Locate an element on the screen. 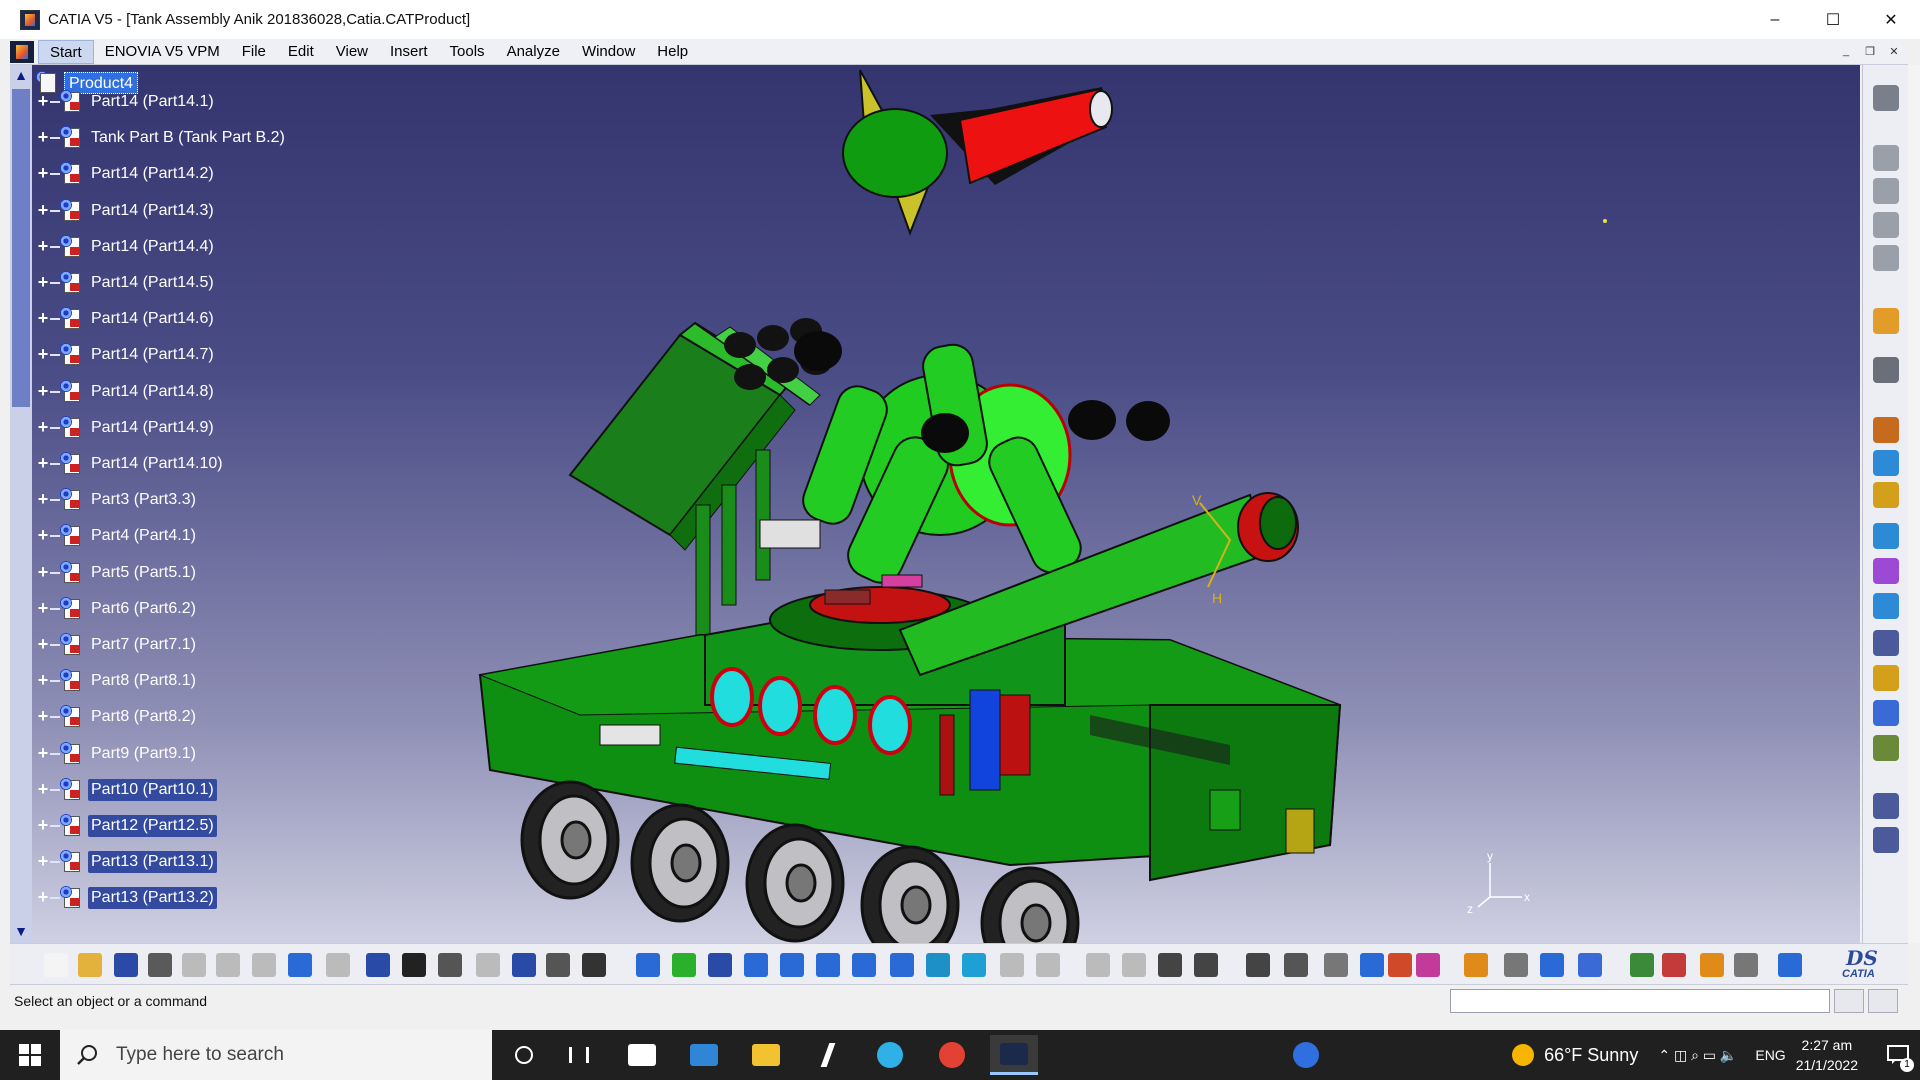 The image size is (1920, 1080). menu-enovia: ENOVIA V5 VPM is located at coordinates (162, 52).